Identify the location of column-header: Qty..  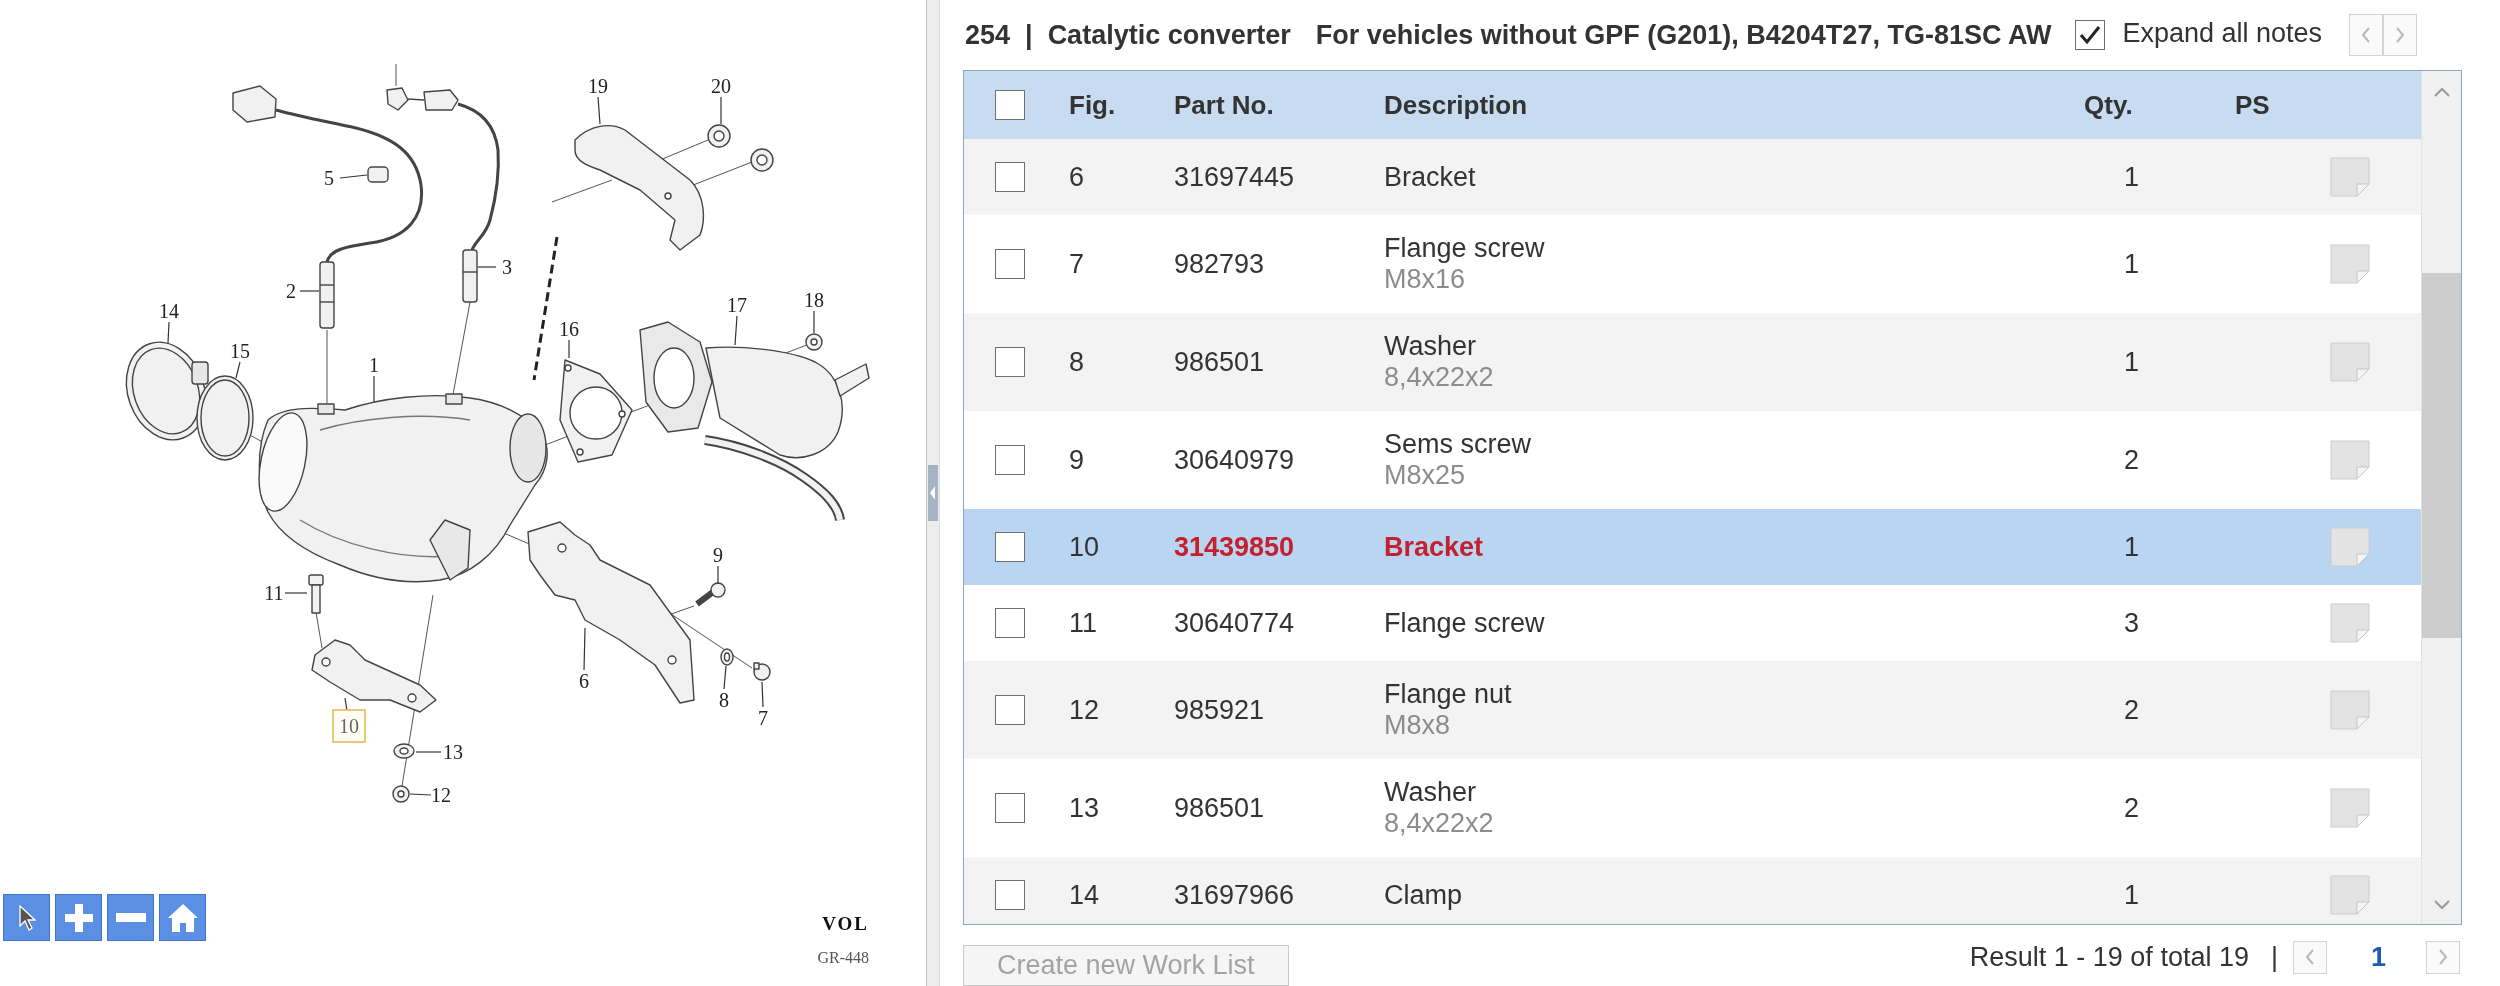
(2108, 105).